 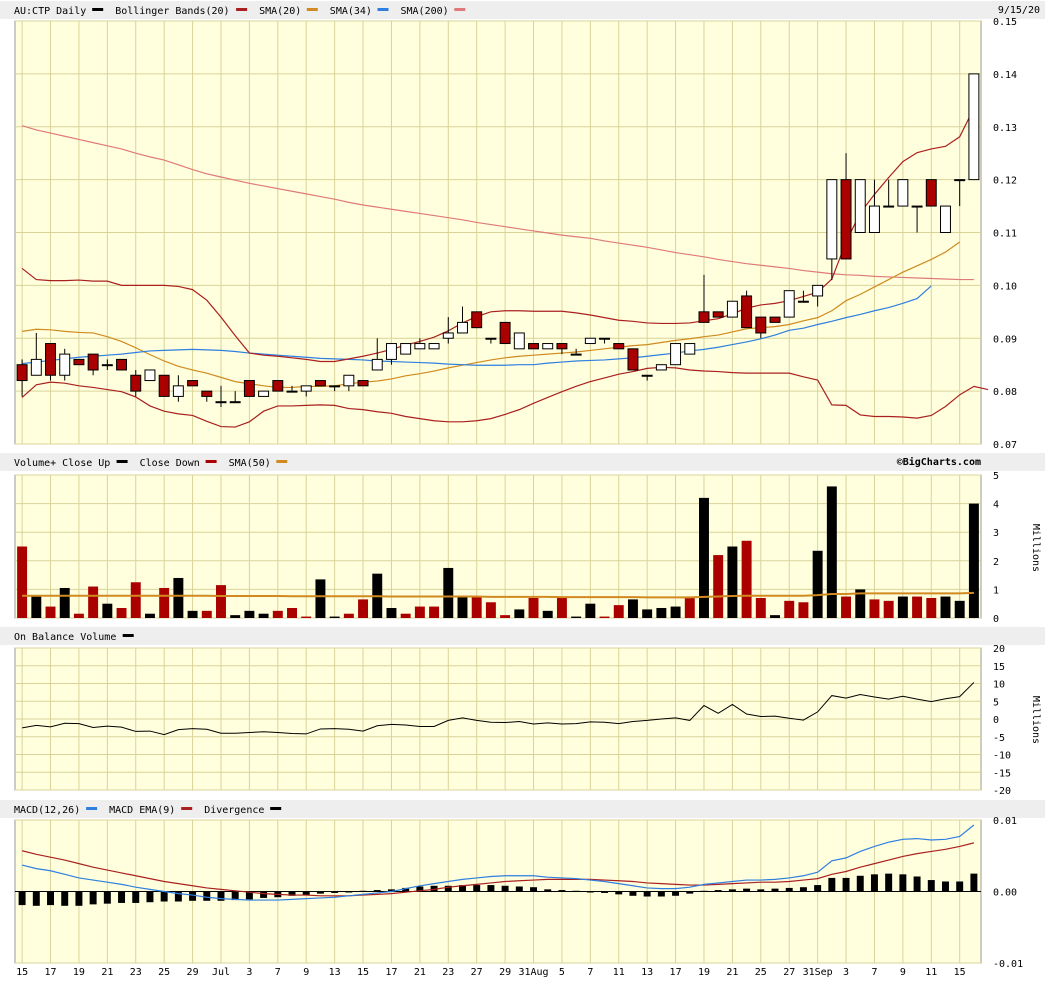 I want to click on y-tick-label: 0.07, so click(x=1005, y=445).